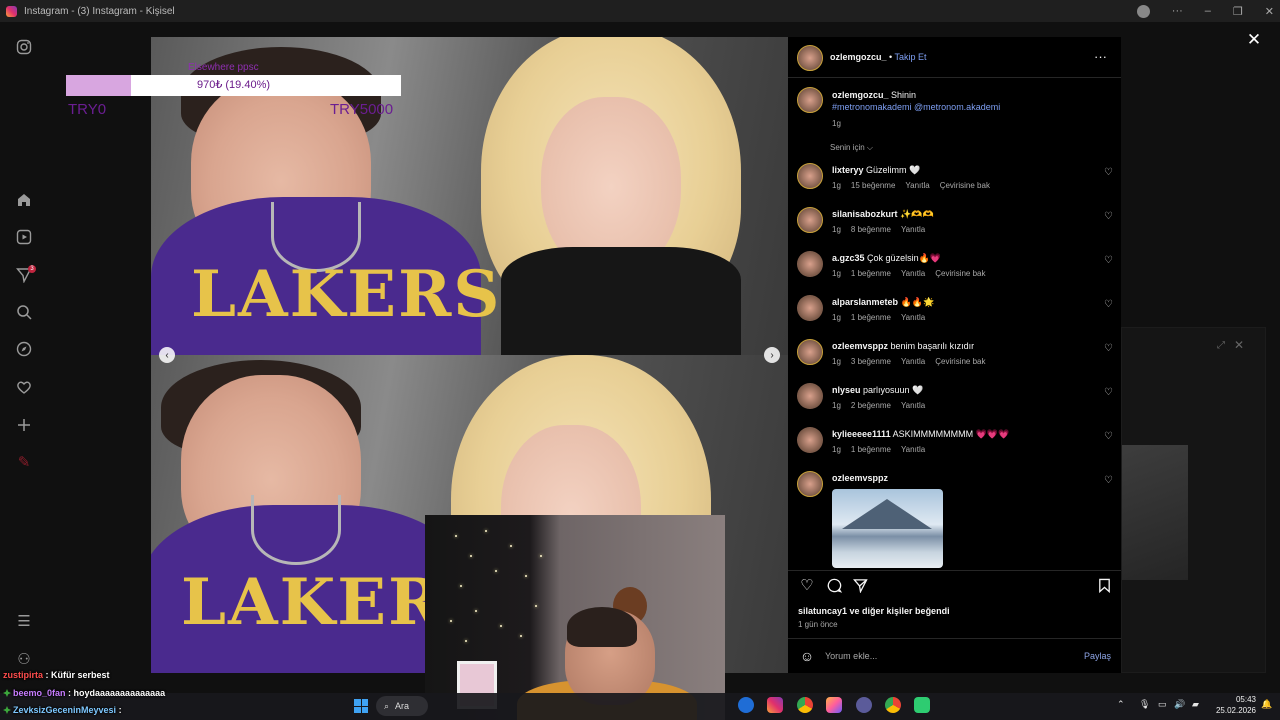  What do you see at coordinates (865, 302) in the screenshot?
I see `comment-user: alparslanmeteb` at bounding box center [865, 302].